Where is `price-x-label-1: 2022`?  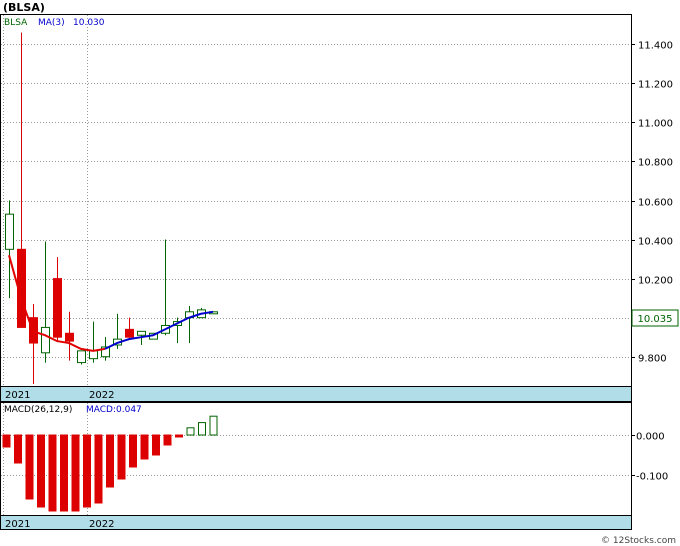 price-x-label-1: 2022 is located at coordinates (101, 395).